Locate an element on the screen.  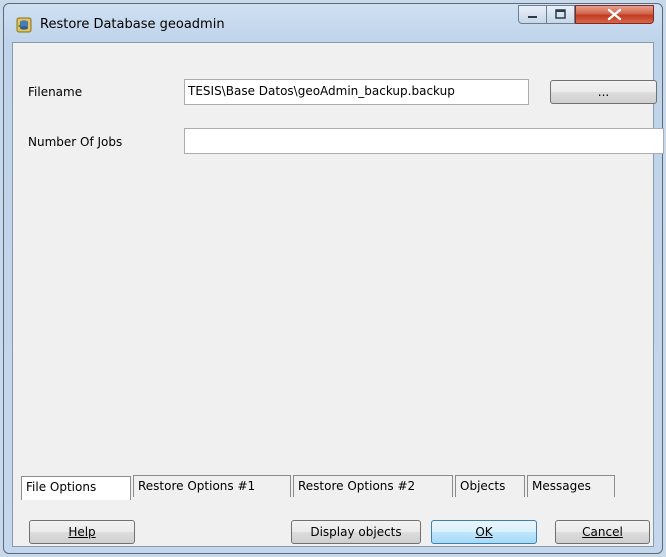
minimize-button is located at coordinates (532, 14).